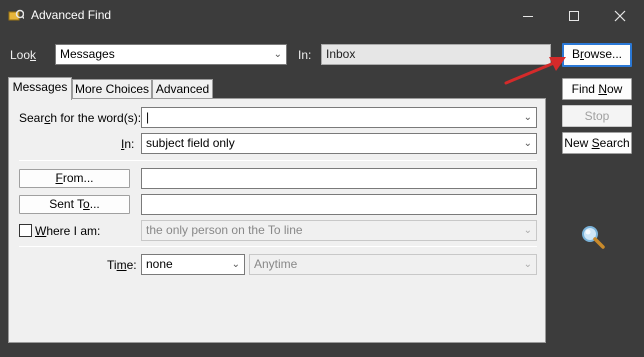 The width and height of the screenshot is (644, 357). I want to click on sent-to-field, so click(339, 204).